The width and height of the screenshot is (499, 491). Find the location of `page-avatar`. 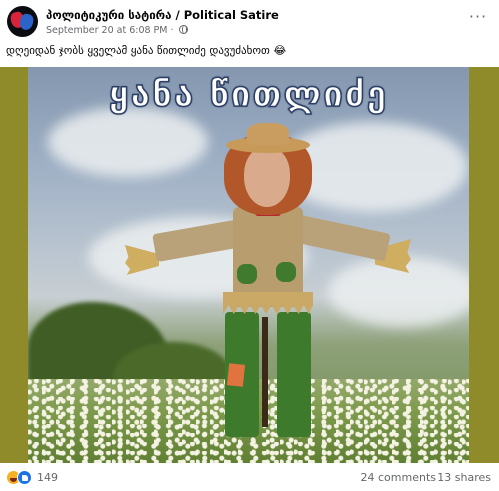

page-avatar is located at coordinates (22, 21).